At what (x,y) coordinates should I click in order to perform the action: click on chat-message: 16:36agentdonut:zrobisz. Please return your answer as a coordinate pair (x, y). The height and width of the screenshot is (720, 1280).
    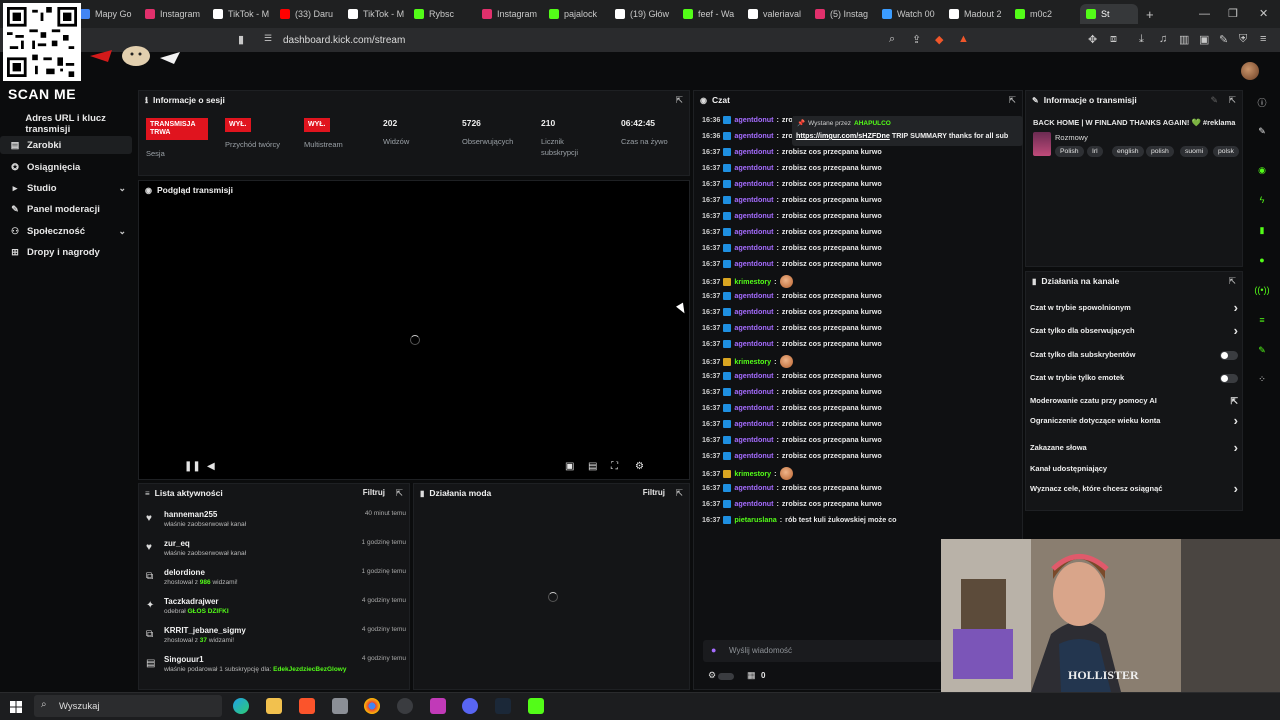
    Looking at the image, I should click on (754, 119).